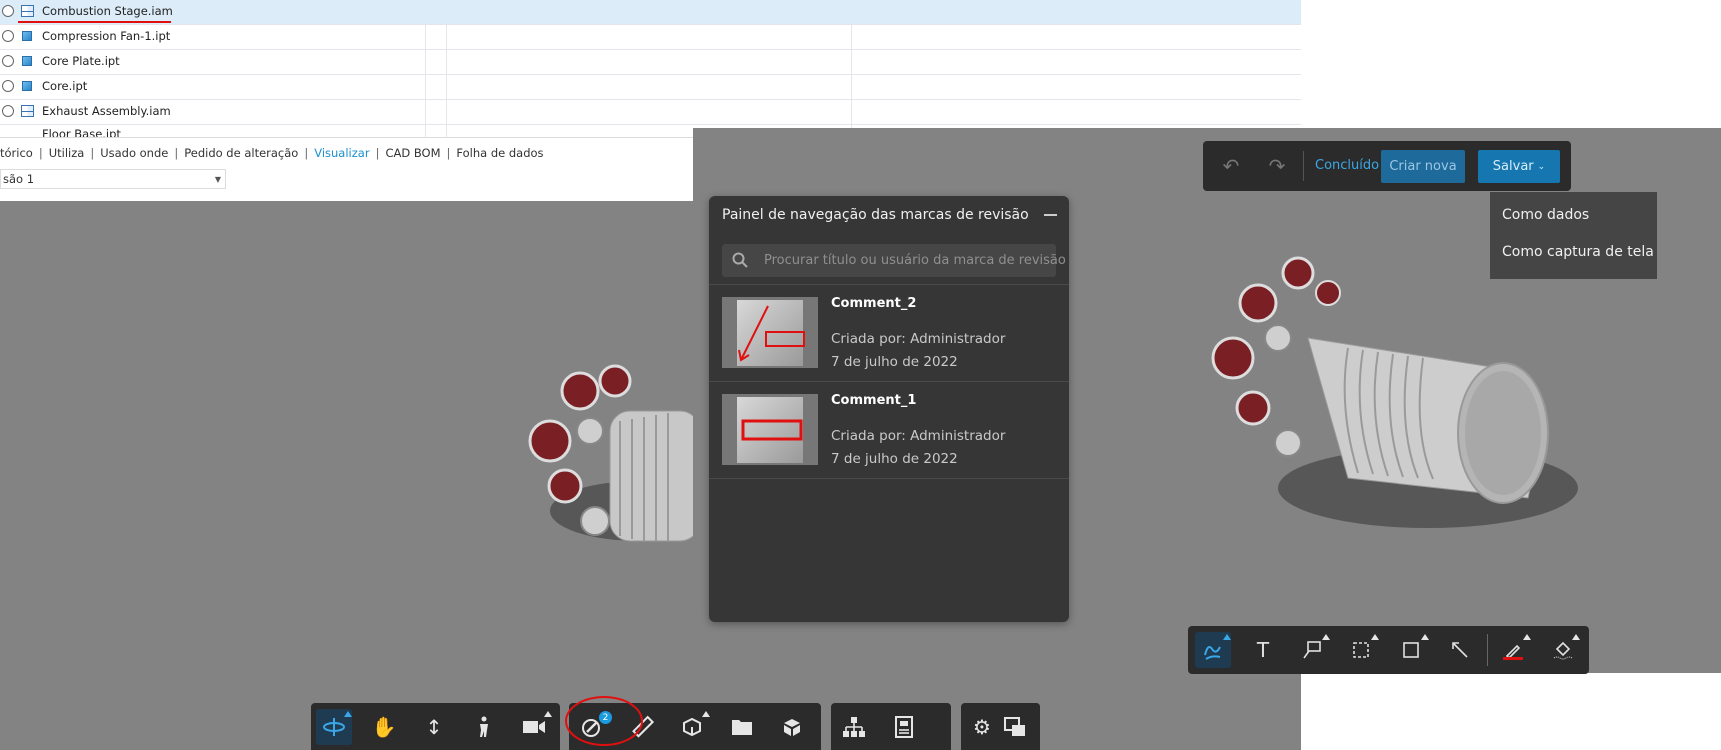 This screenshot has height=750, width=1721. I want to click on pen-color-icon, so click(1513, 650).